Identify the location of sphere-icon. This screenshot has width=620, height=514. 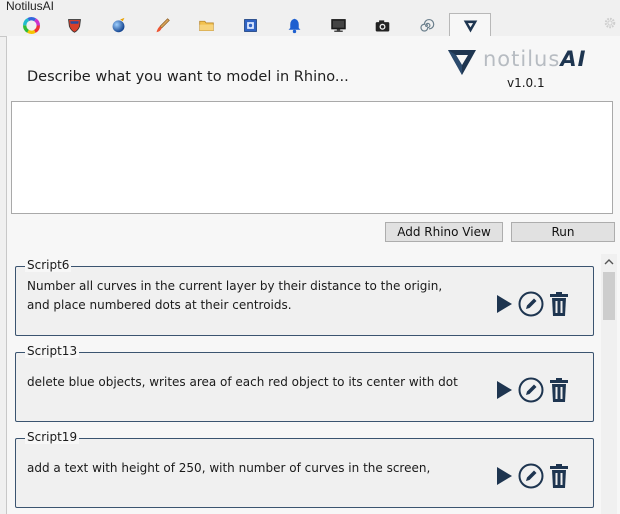
(118, 24).